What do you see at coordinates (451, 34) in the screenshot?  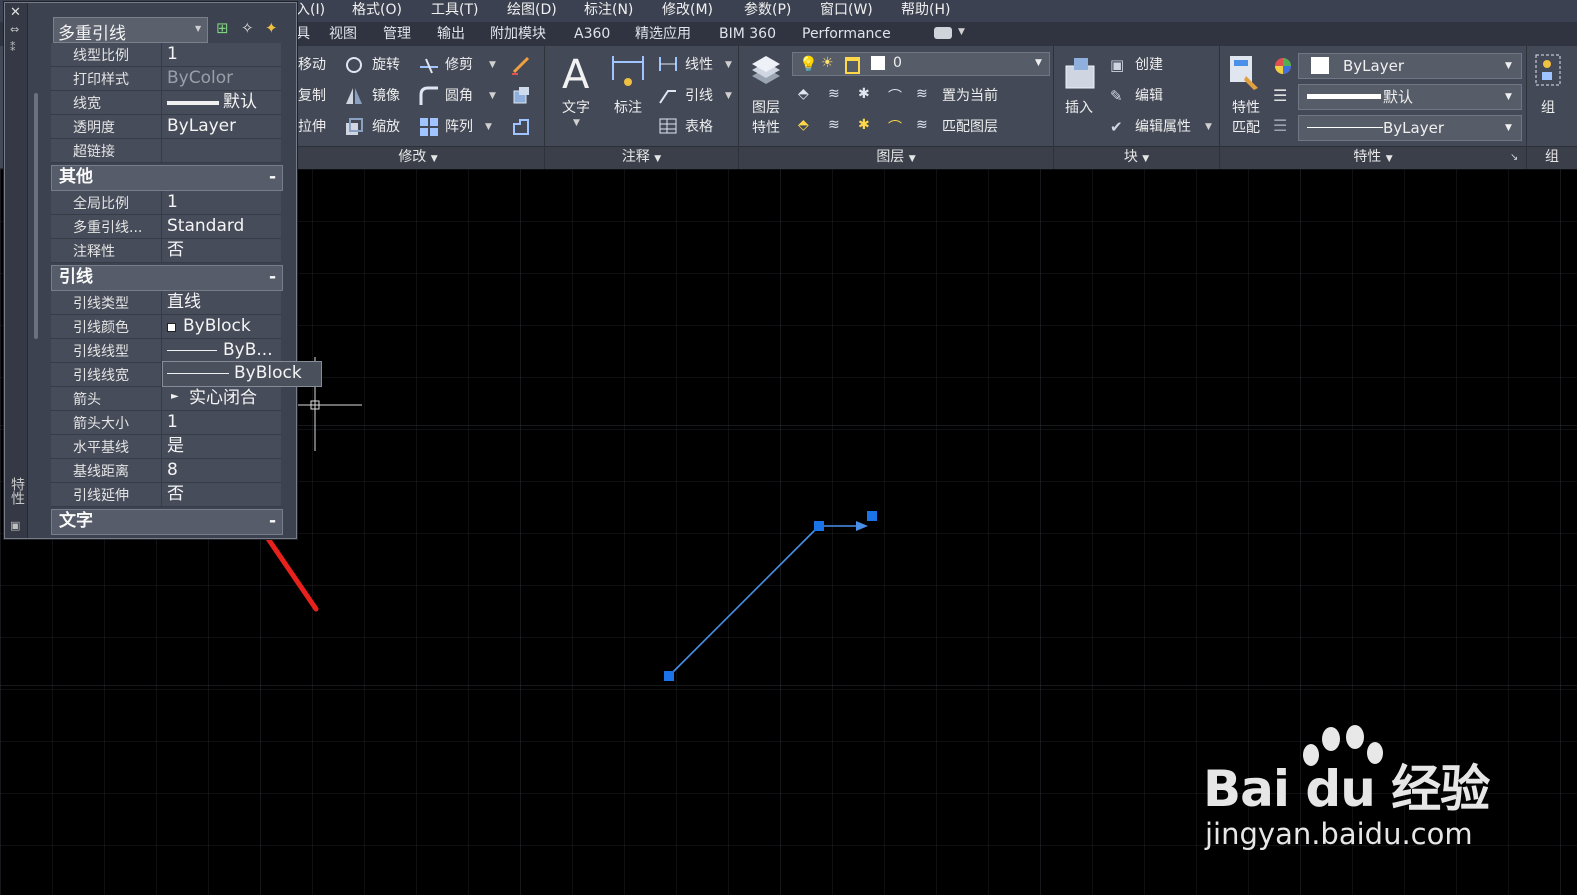 I see `tab-output: 输出` at bounding box center [451, 34].